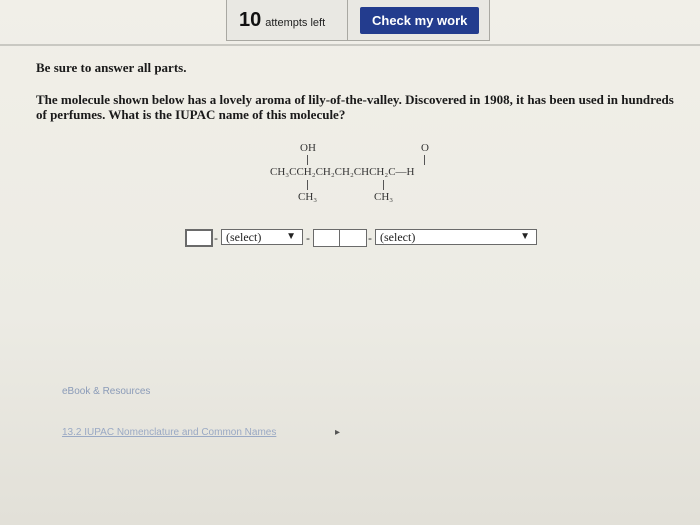  What do you see at coordinates (308, 148) in the screenshot?
I see `hydroxyl-label: OH` at bounding box center [308, 148].